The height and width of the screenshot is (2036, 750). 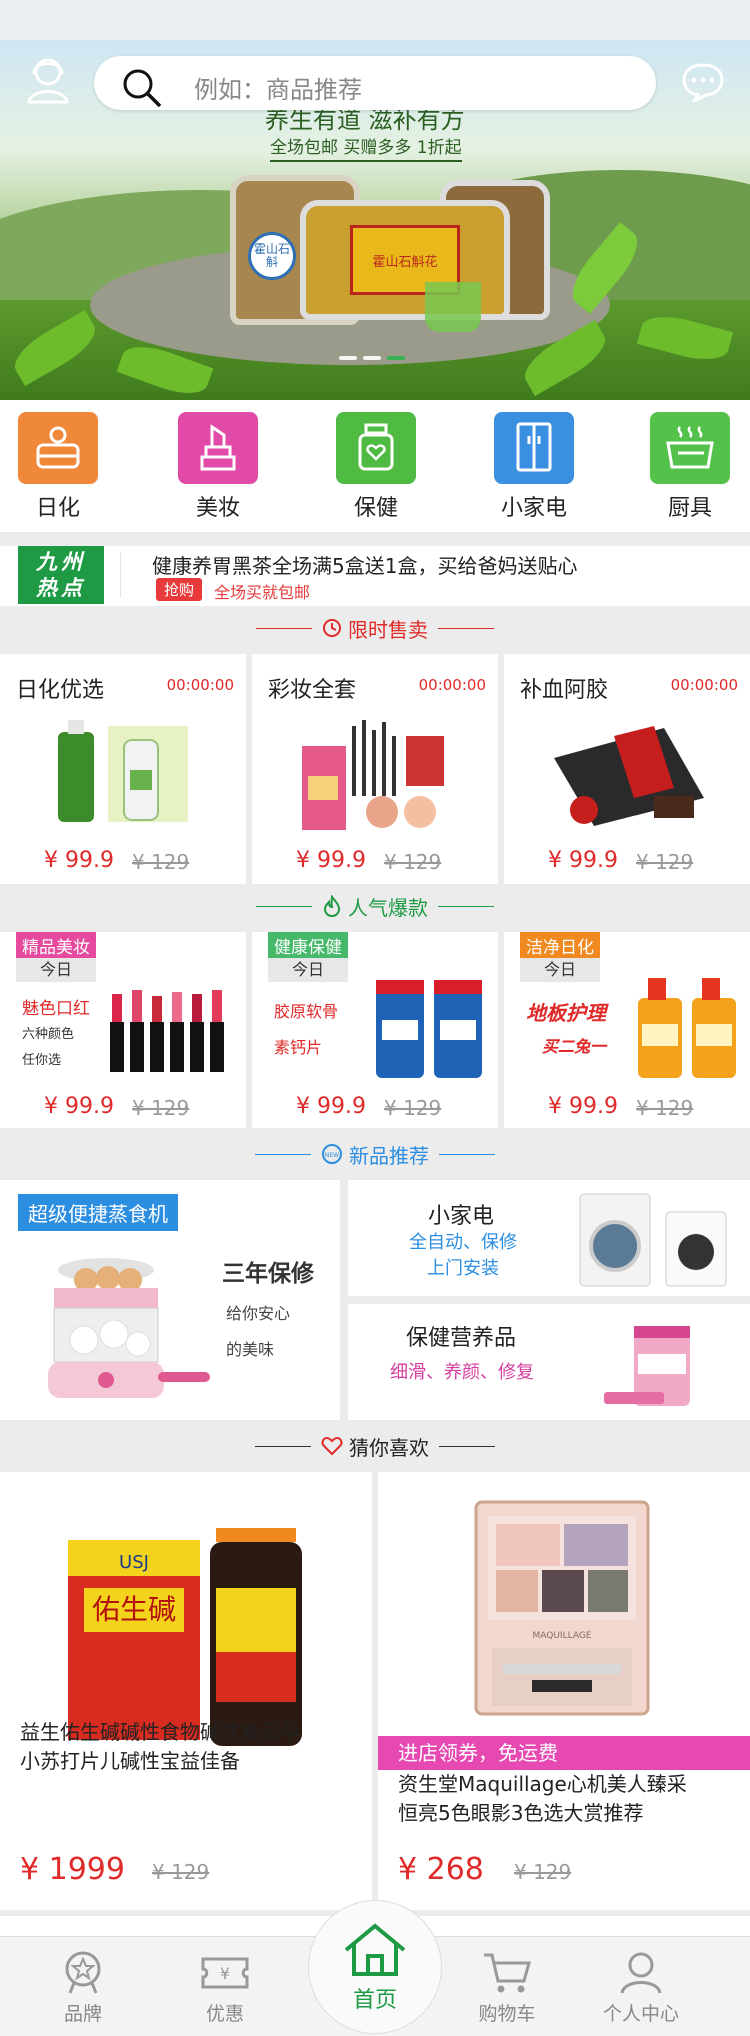 I want to click on popular-card: 洁净日化 今日 地板护理 买二兔一 ¥ 99.9 ¥ 129, so click(x=627, y=1030).